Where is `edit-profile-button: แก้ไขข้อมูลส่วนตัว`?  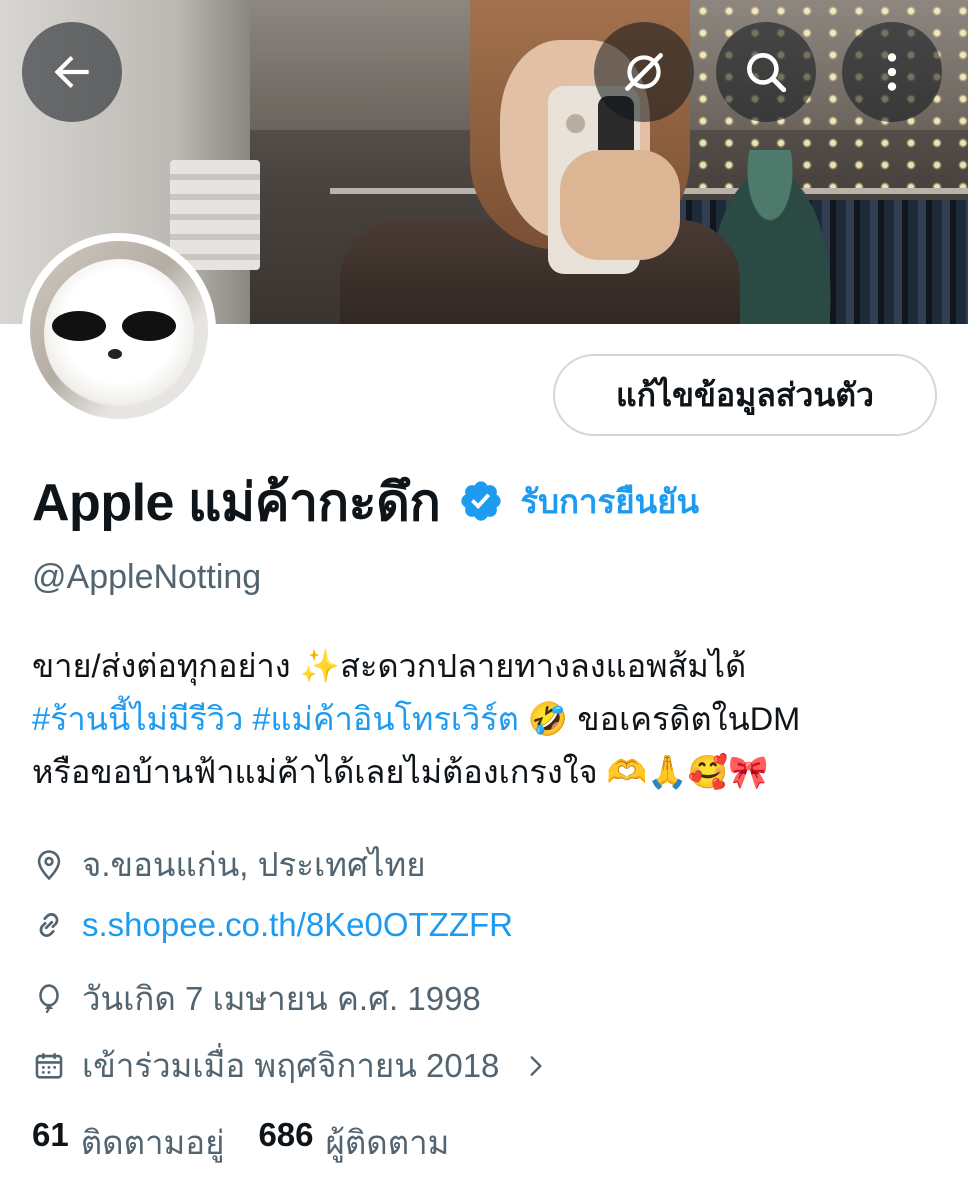 edit-profile-button: แก้ไขข้อมูลส่วนตัว is located at coordinates (745, 395).